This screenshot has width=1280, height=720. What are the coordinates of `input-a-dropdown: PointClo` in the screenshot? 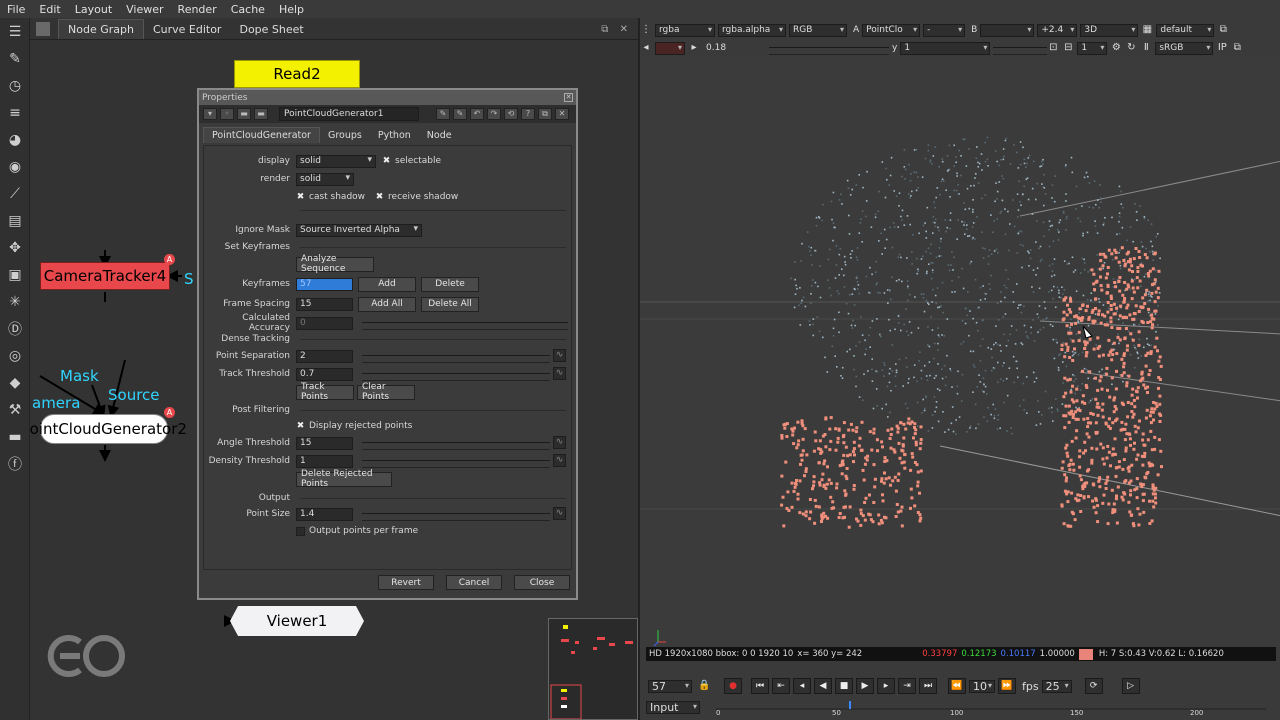 It's located at (891, 30).